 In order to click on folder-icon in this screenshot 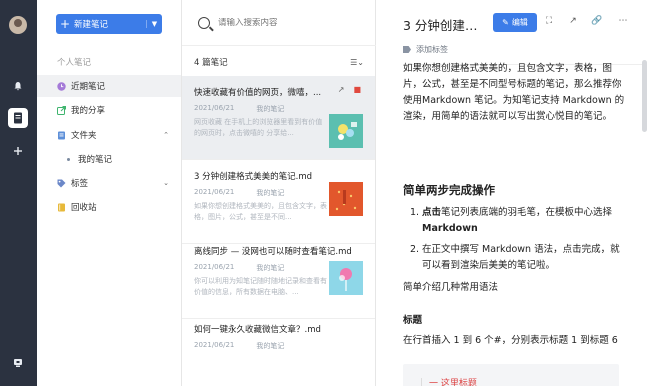, I will do `click(61, 135)`.